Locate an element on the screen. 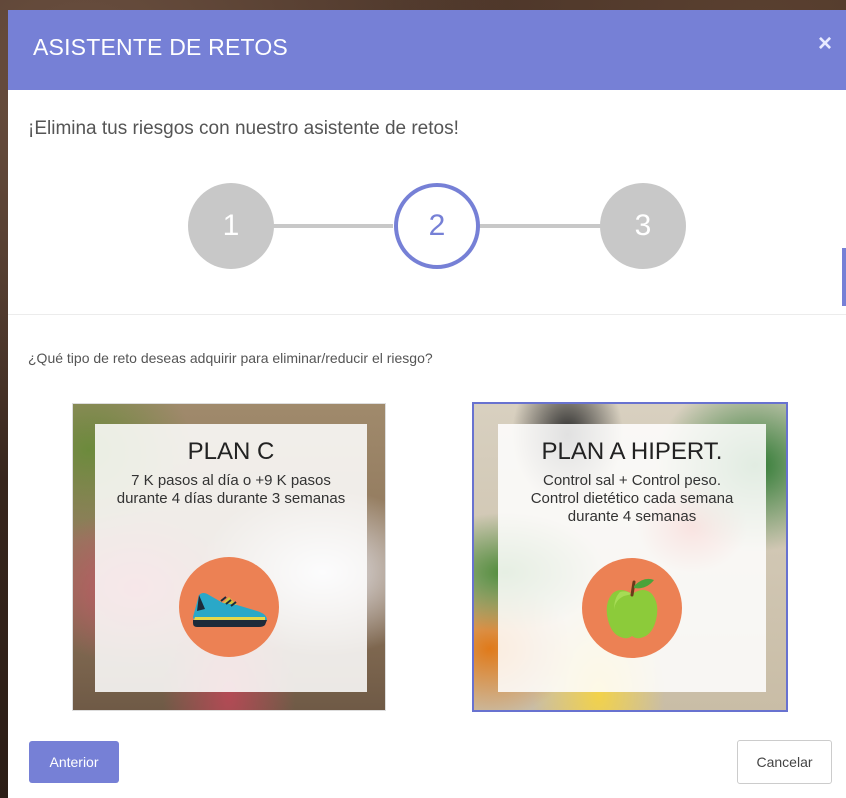 The image size is (846, 798). wizard-stepper: 1 2 3 is located at coordinates (434, 226).